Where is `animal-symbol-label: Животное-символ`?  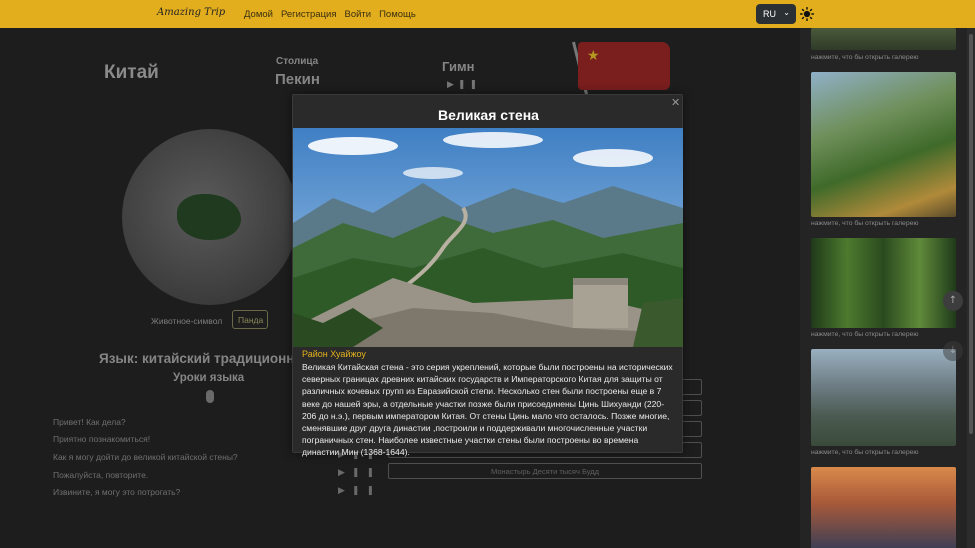 animal-symbol-label: Животное-символ is located at coordinates (187, 321).